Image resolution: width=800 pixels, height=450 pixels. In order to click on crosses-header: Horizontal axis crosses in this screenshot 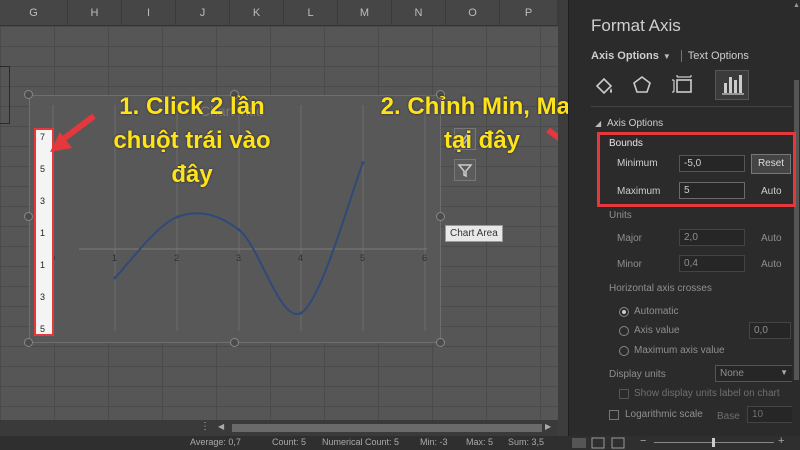, I will do `click(660, 288)`.